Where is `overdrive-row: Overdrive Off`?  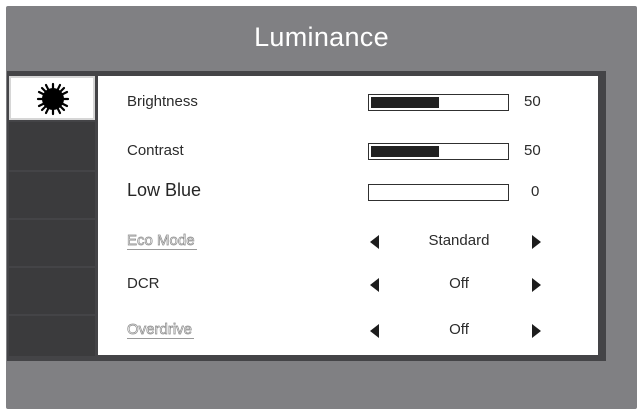
overdrive-row: Overdrive Off is located at coordinates (348, 330).